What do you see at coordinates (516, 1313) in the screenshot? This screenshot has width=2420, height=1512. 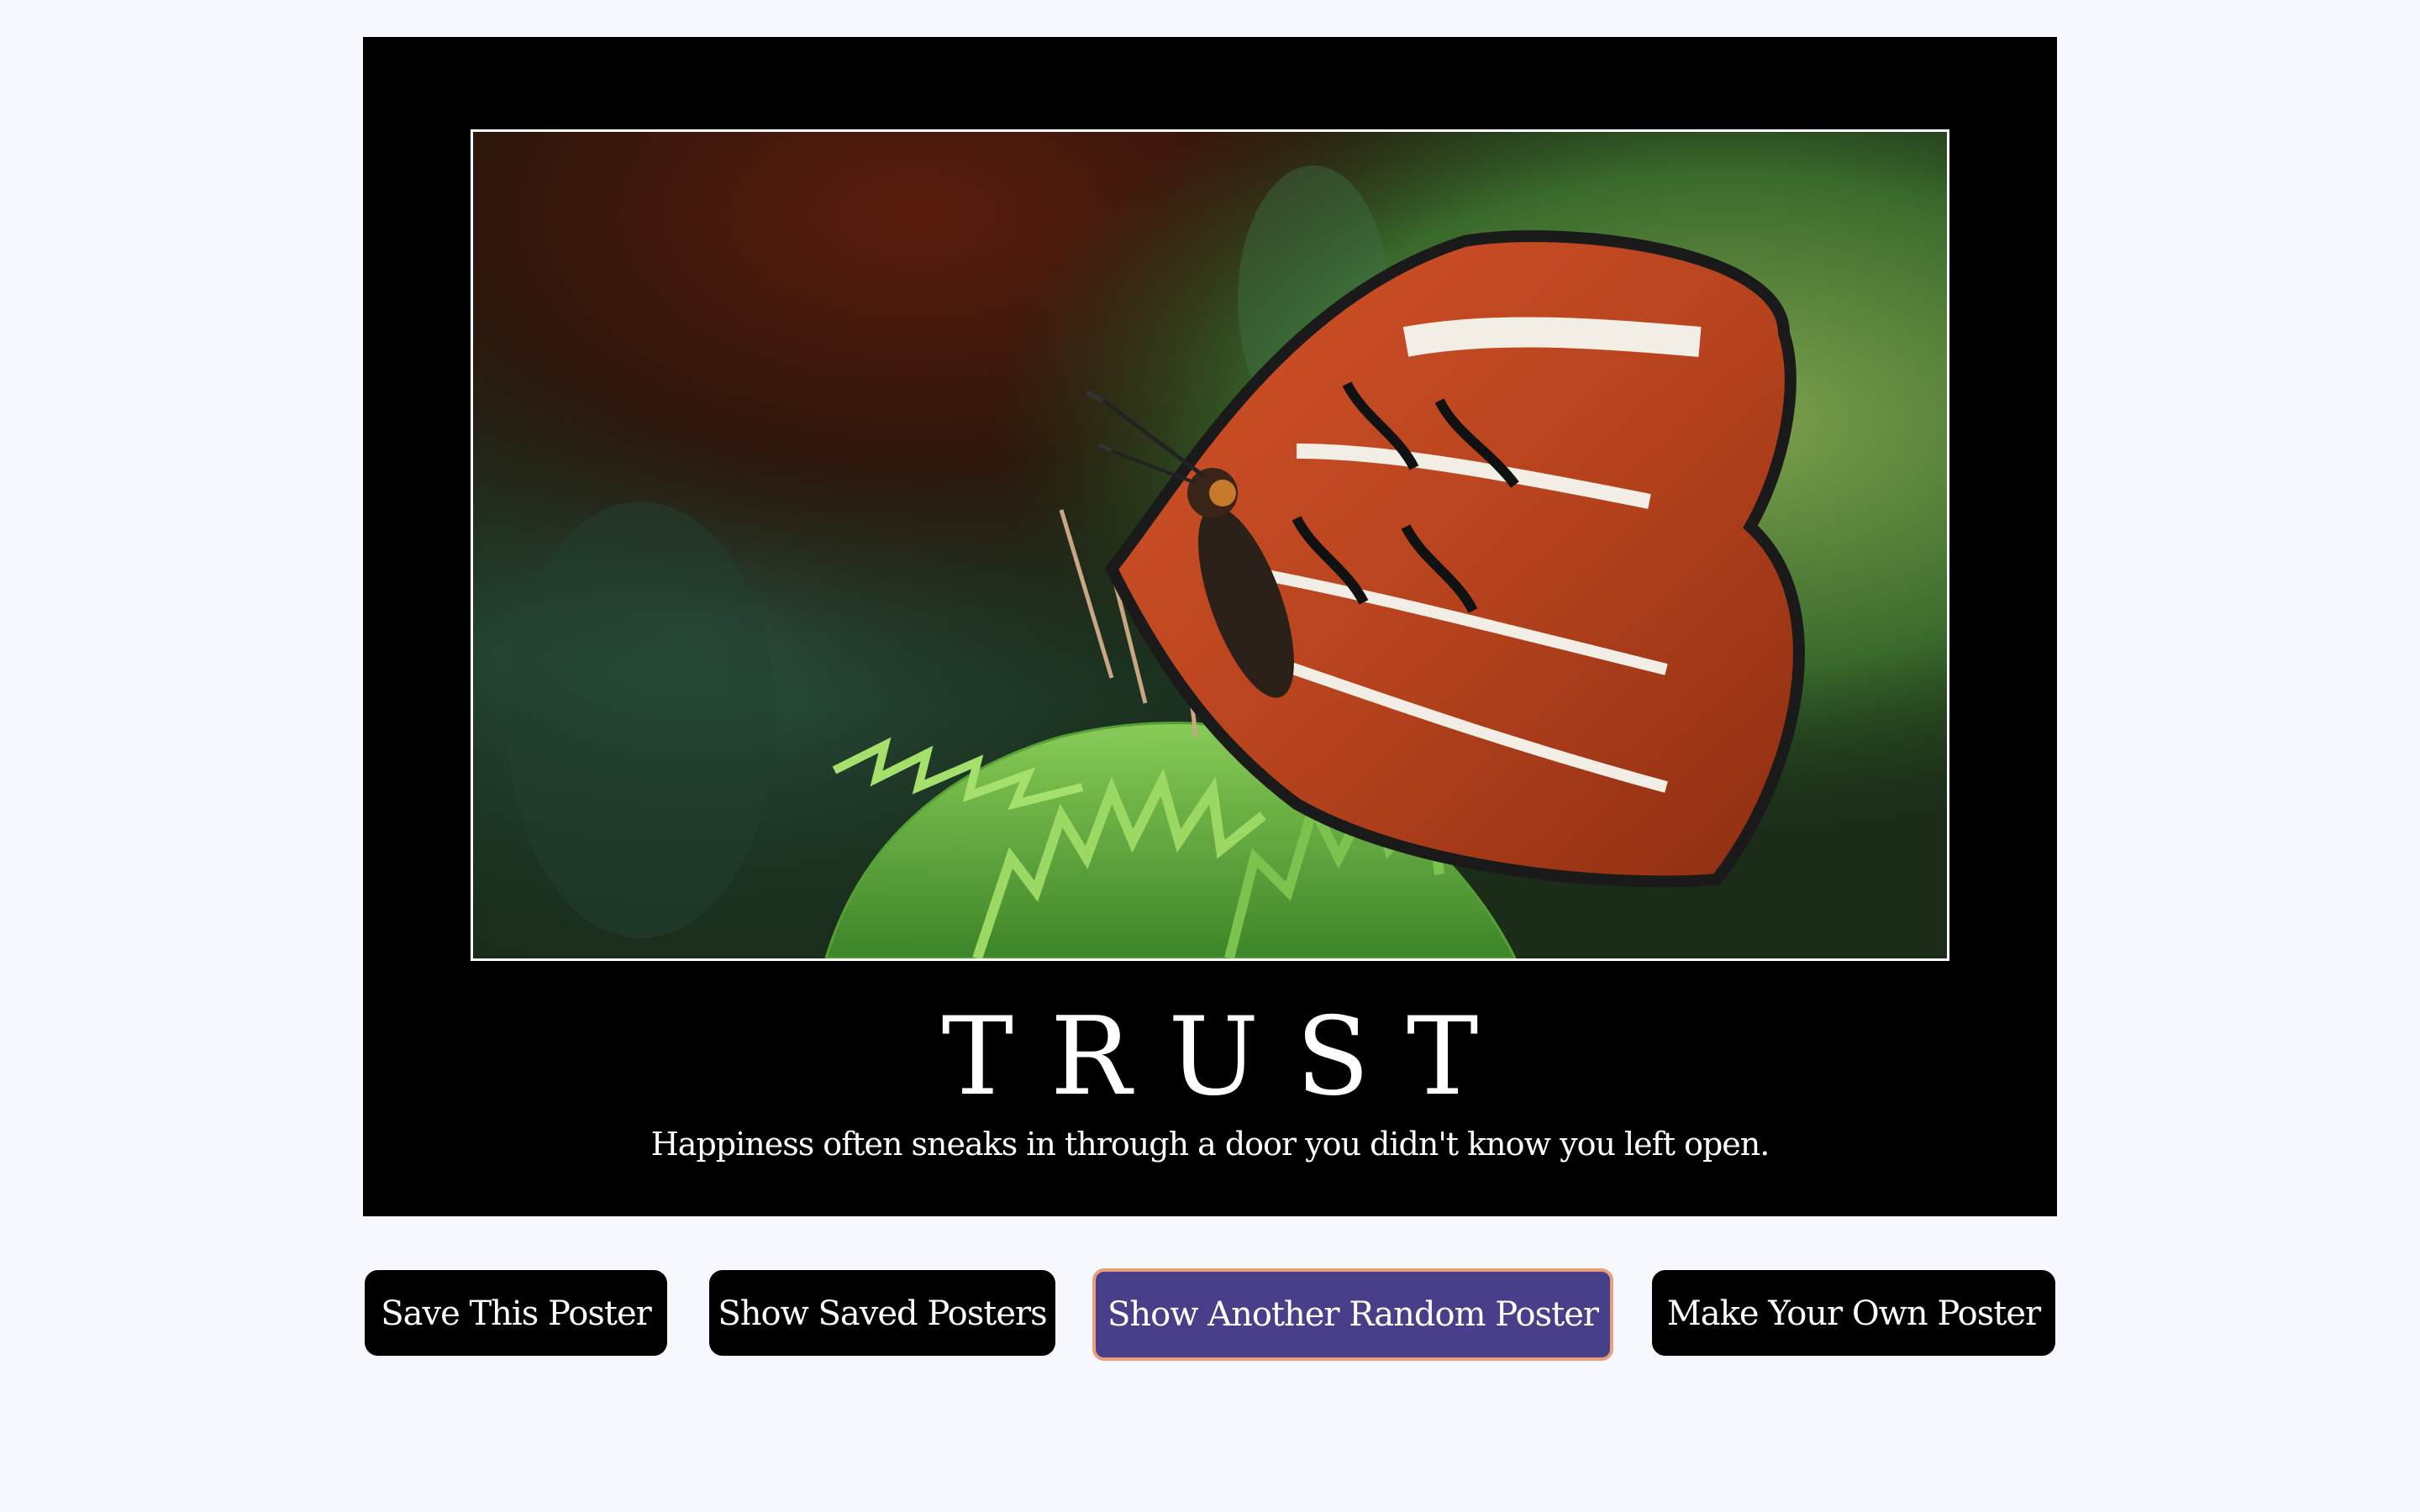 I see `save-poster-button: Save This Poster` at bounding box center [516, 1313].